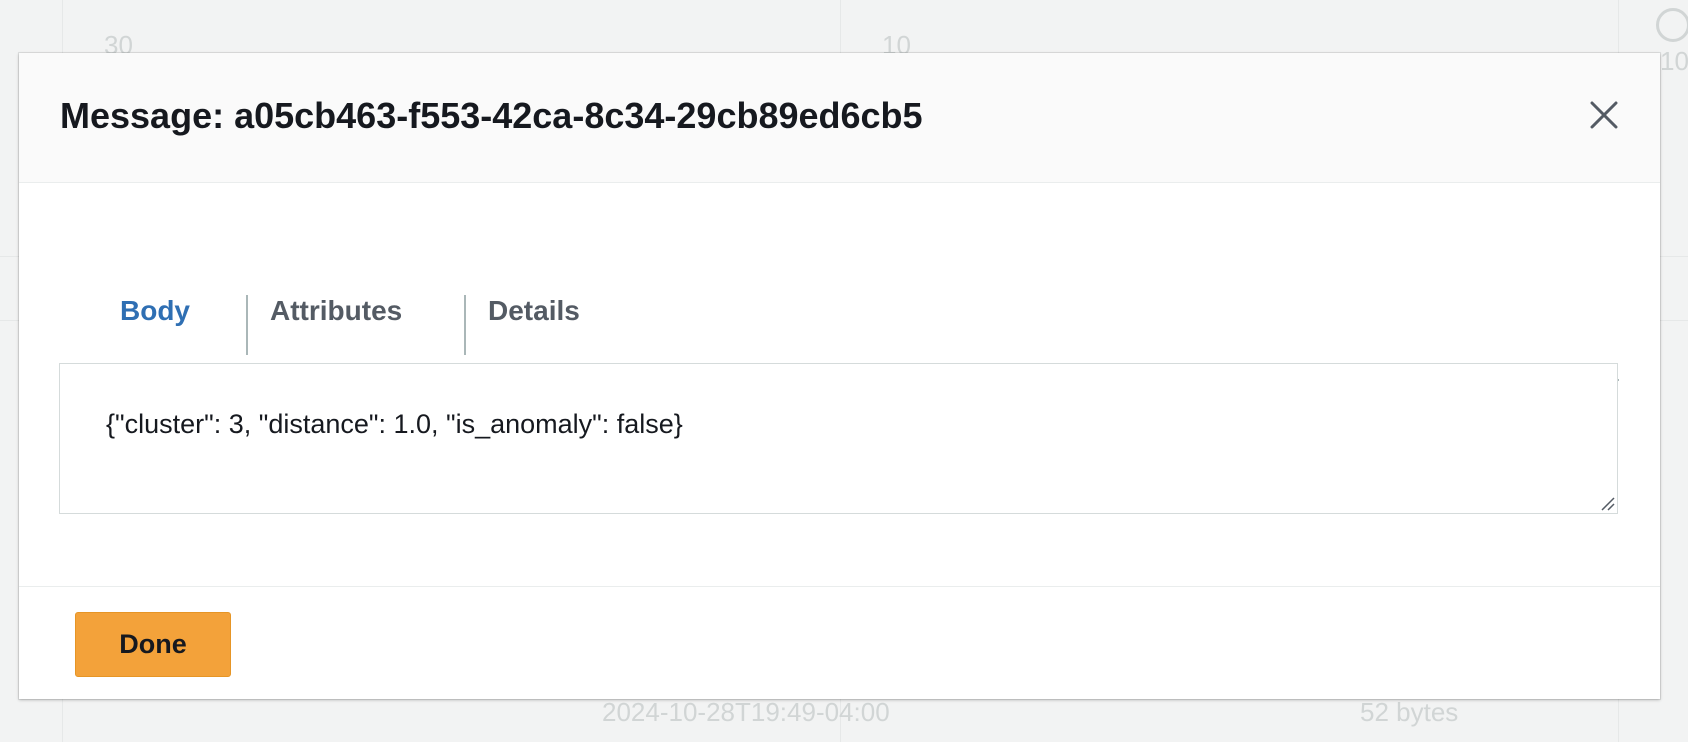 The height and width of the screenshot is (742, 1688). Describe the element at coordinates (153, 644) in the screenshot. I see `done-button: Done` at that location.